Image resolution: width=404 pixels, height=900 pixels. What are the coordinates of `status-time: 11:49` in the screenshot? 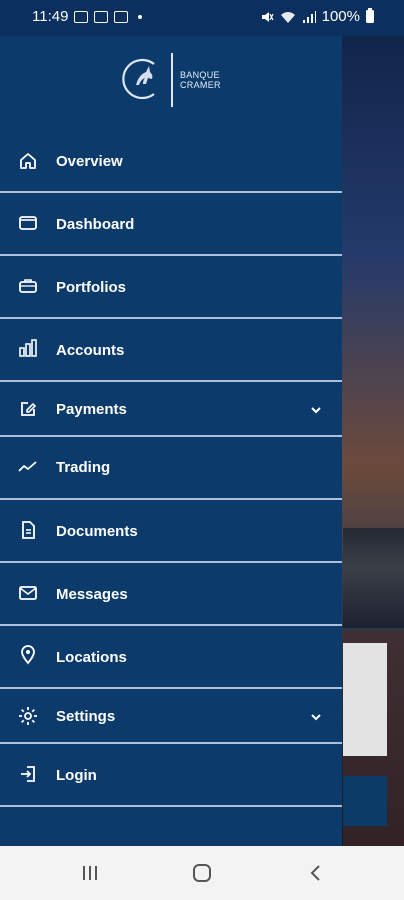 It's located at (50, 16).